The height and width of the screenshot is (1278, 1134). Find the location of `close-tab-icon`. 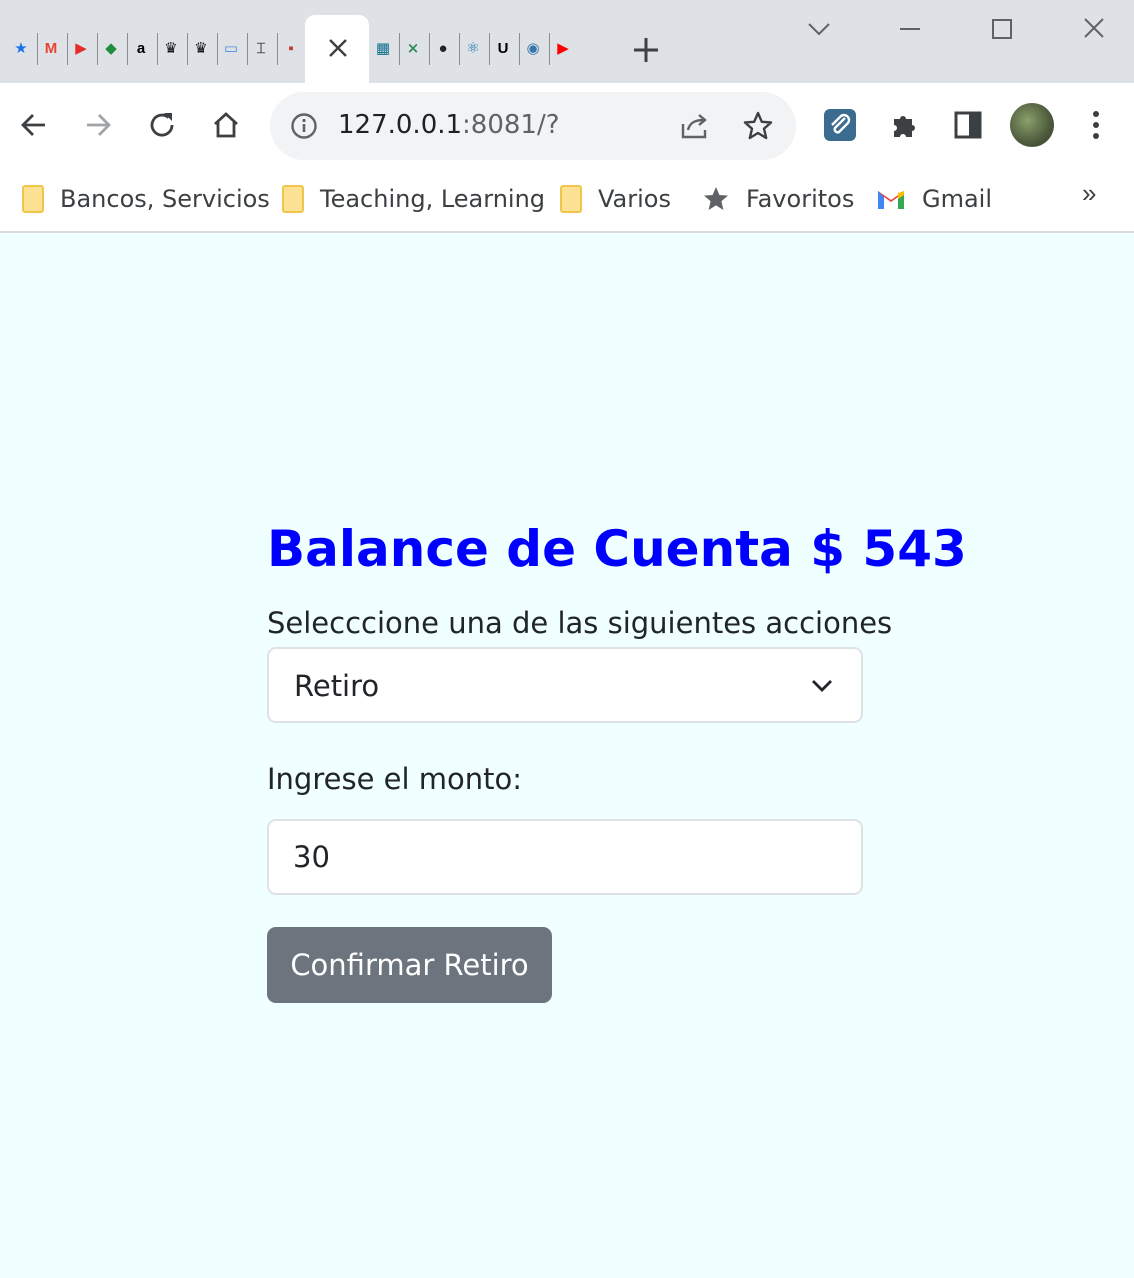

close-tab-icon is located at coordinates (338, 48).